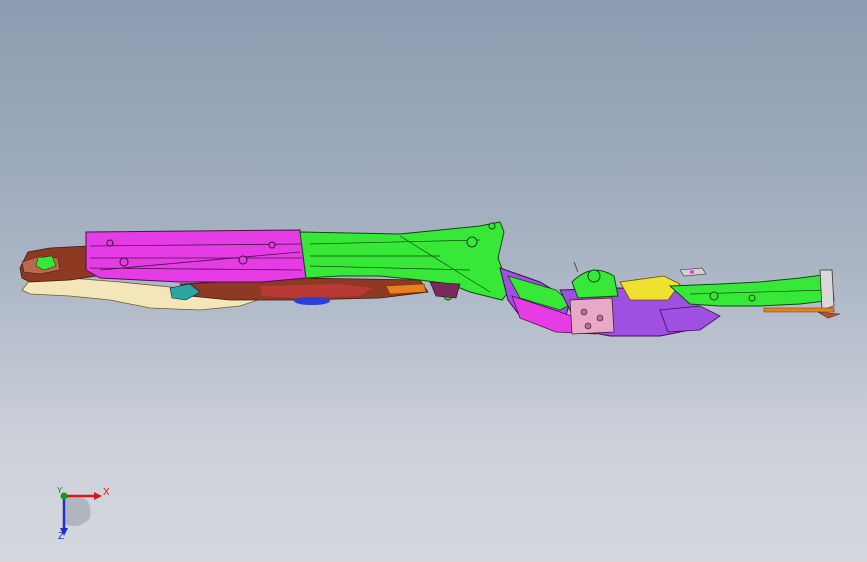 The image size is (867, 562). Describe the element at coordinates (799, 310) in the screenshot. I see `end-orange-bar` at that location.